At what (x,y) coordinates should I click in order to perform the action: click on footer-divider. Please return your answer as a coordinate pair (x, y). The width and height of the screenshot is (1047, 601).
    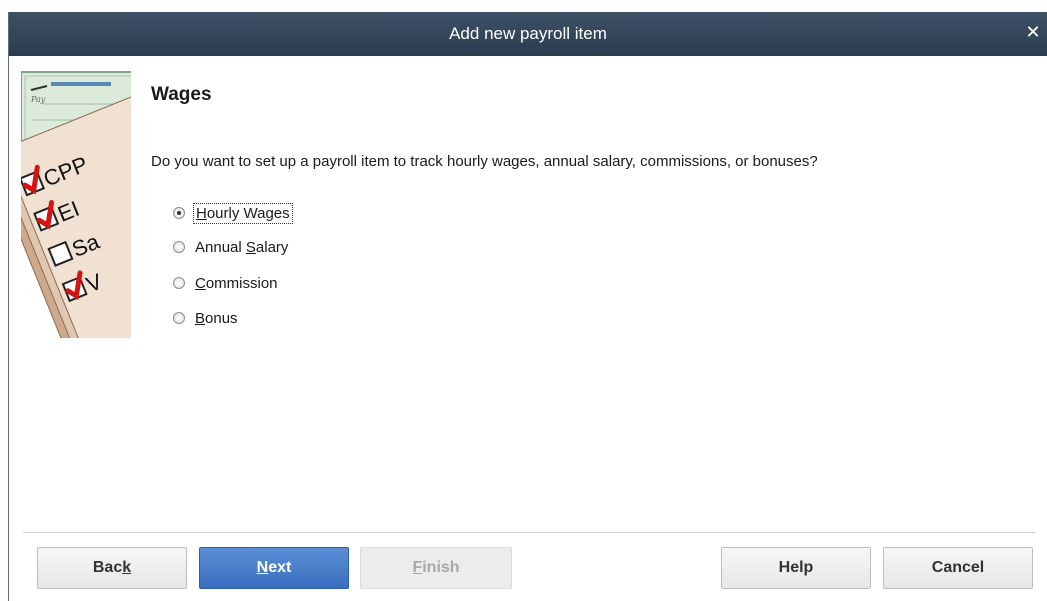
    Looking at the image, I should click on (529, 532).